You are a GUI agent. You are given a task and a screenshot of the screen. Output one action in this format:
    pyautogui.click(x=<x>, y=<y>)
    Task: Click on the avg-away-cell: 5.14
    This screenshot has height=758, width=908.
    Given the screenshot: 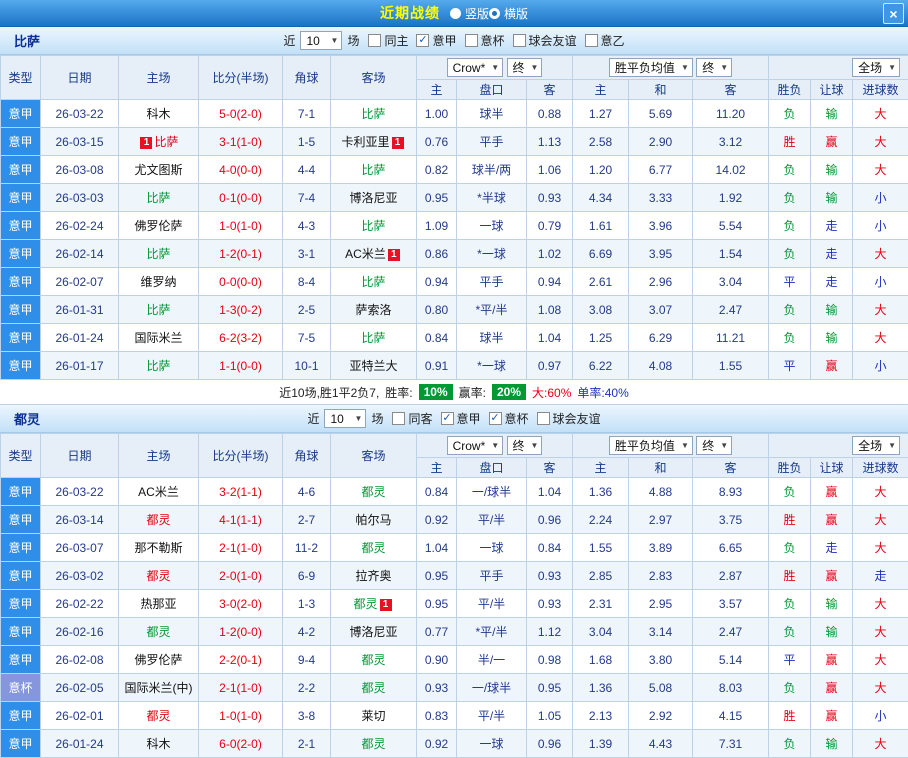 What is the action you would take?
    pyautogui.click(x=731, y=660)
    